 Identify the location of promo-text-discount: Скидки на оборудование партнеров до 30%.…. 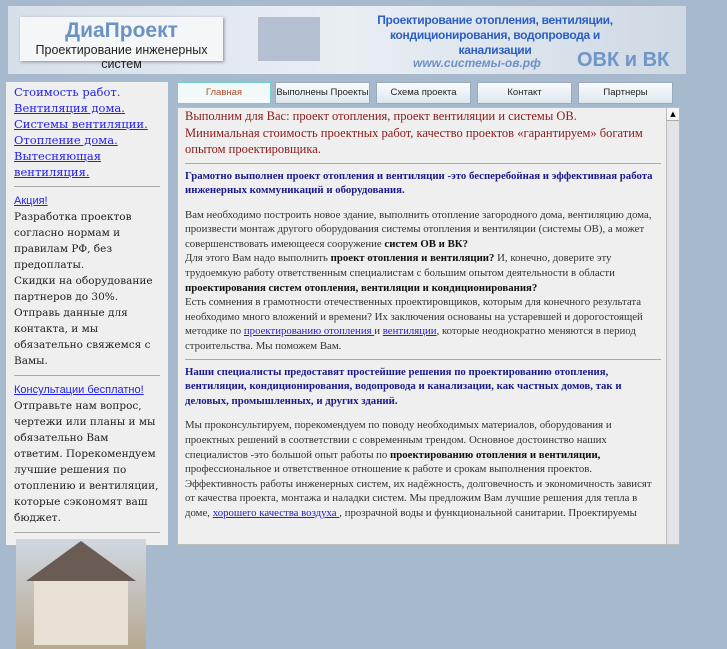
(83, 321).